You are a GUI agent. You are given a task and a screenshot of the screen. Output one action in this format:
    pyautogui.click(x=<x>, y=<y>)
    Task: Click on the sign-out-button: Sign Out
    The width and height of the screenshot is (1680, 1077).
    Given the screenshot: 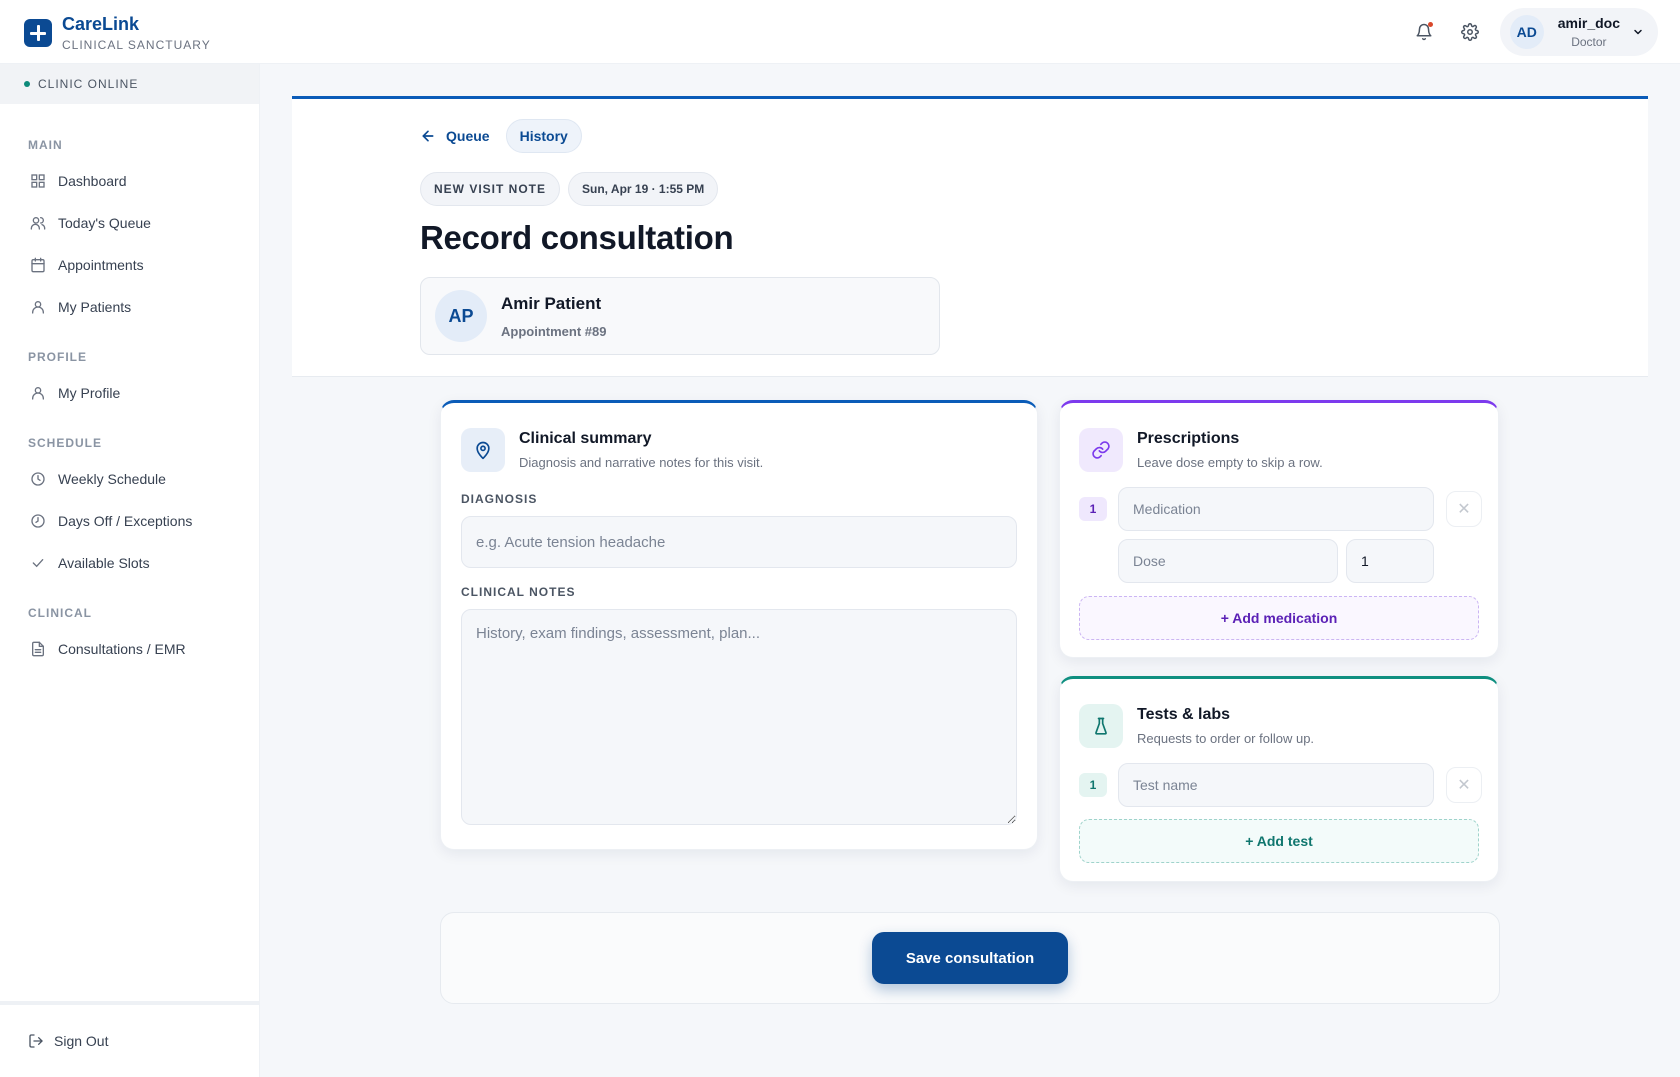 What is the action you would take?
    pyautogui.click(x=130, y=1039)
    